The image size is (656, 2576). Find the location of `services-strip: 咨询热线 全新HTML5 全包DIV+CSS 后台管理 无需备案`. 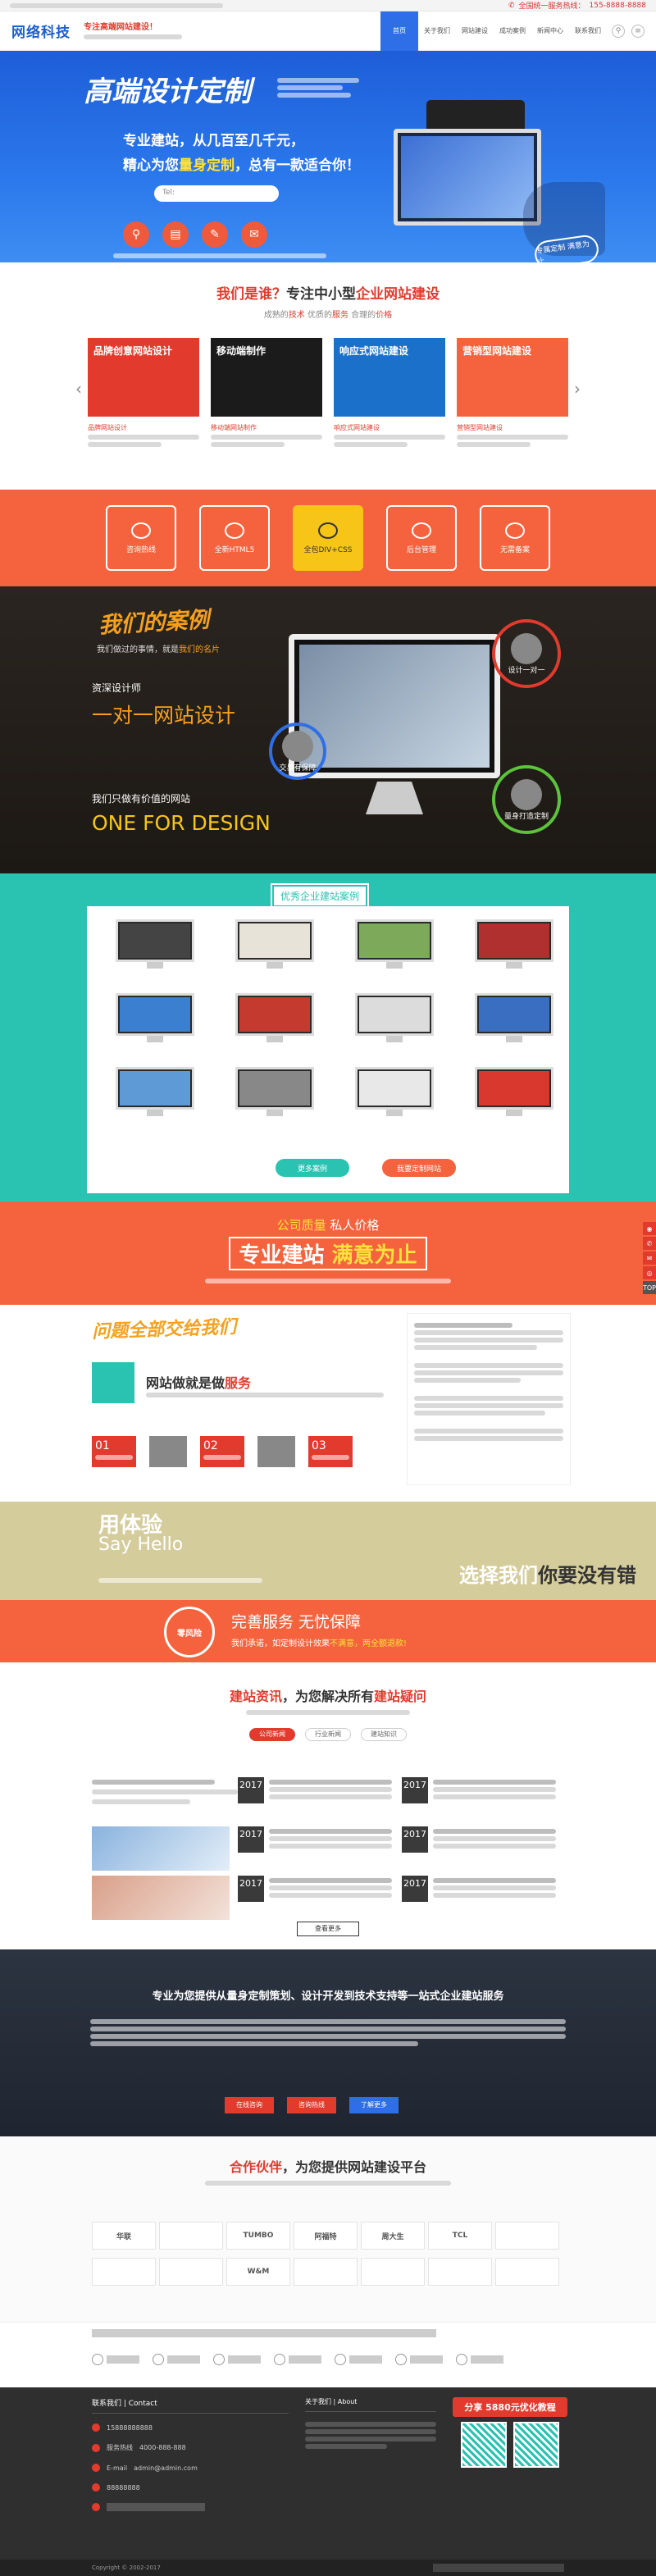

services-strip: 咨询热线 全新HTML5 全包DIV+CSS 后台管理 无需备案 is located at coordinates (328, 538).